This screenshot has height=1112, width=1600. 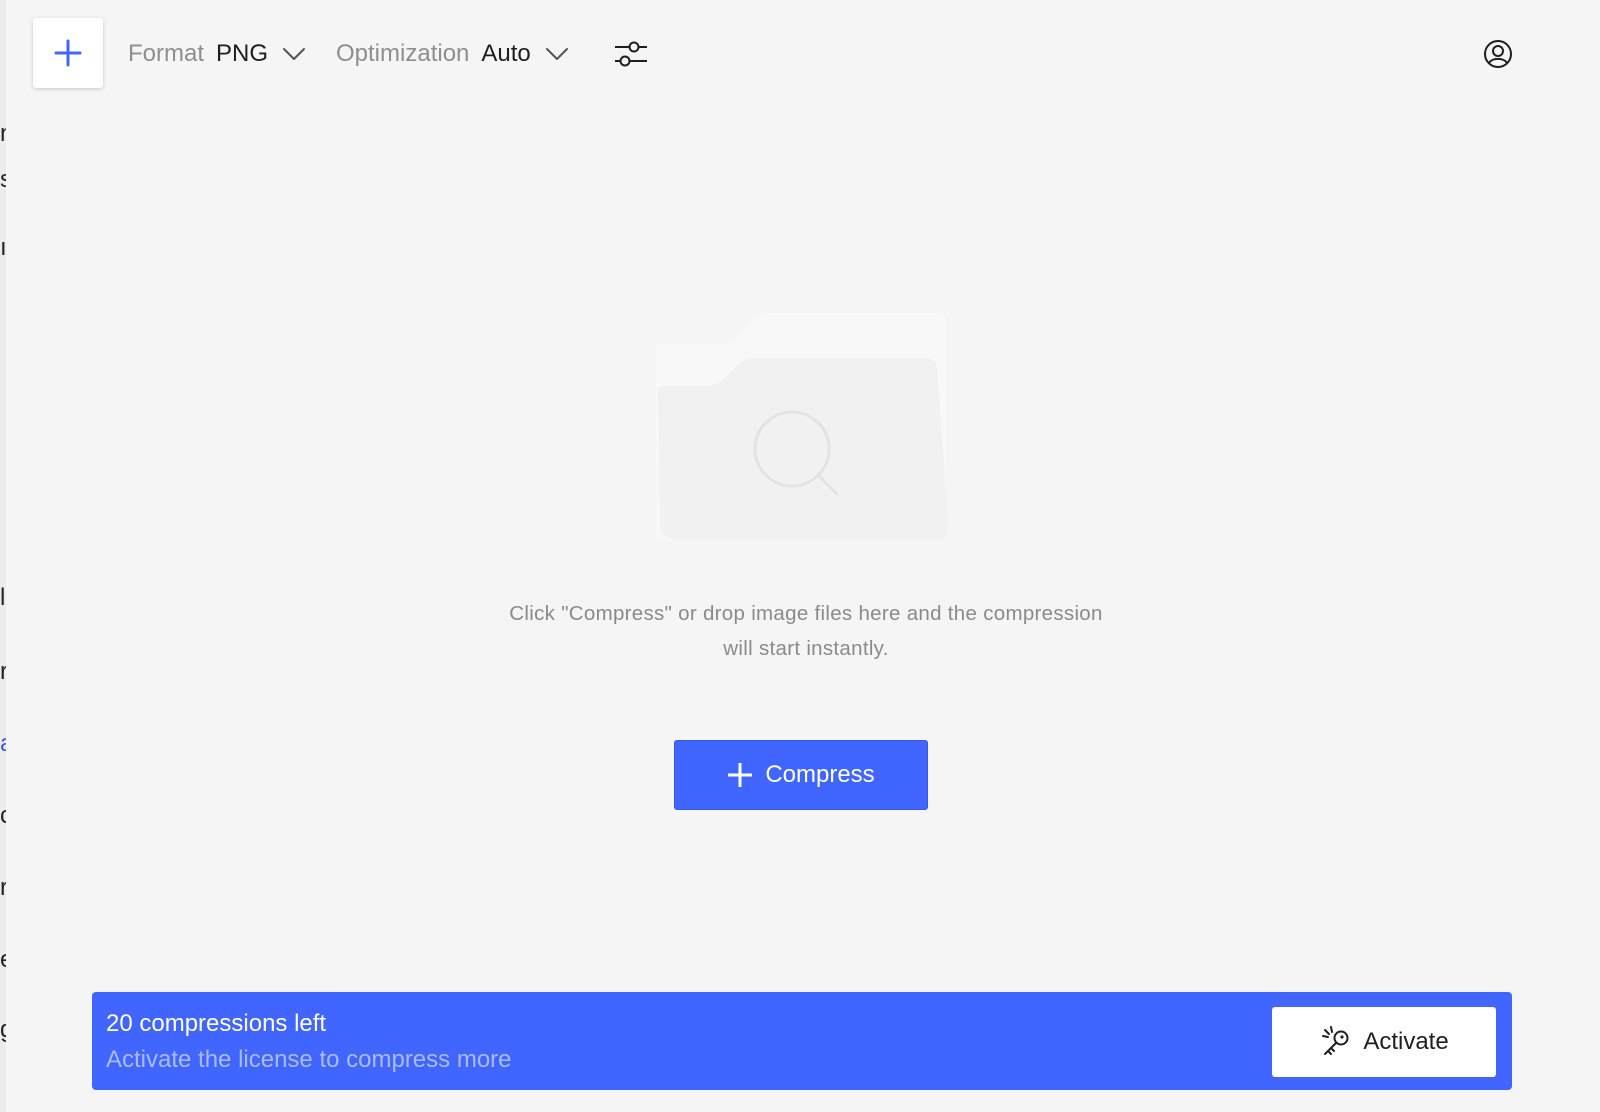 I want to click on user-circle-icon, so click(x=1498, y=54).